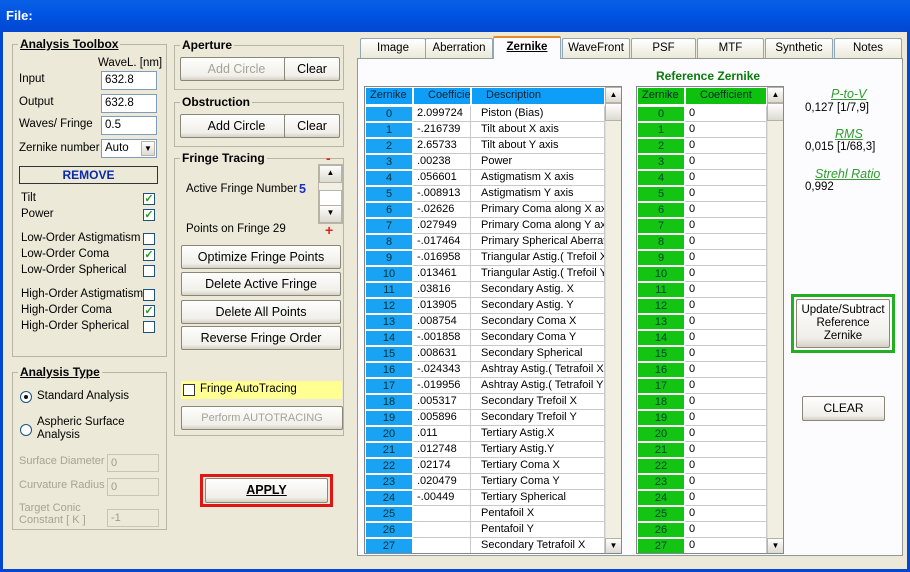 The image size is (910, 572). Describe the element at coordinates (485, 130) in the screenshot. I see `table-row: 1 -.216739 Tilt about X axis` at that location.